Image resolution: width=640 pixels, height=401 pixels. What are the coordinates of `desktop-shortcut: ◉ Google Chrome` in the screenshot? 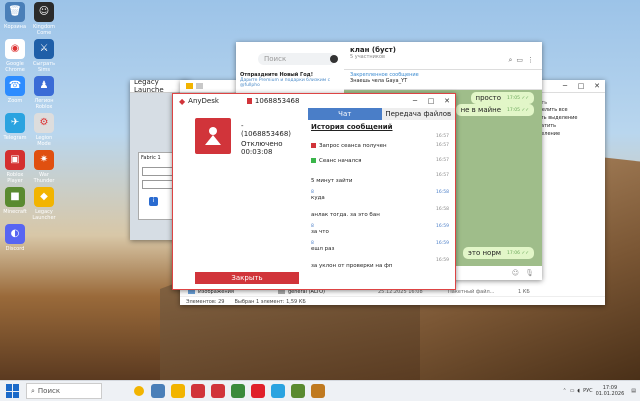 It's located at (15, 56).